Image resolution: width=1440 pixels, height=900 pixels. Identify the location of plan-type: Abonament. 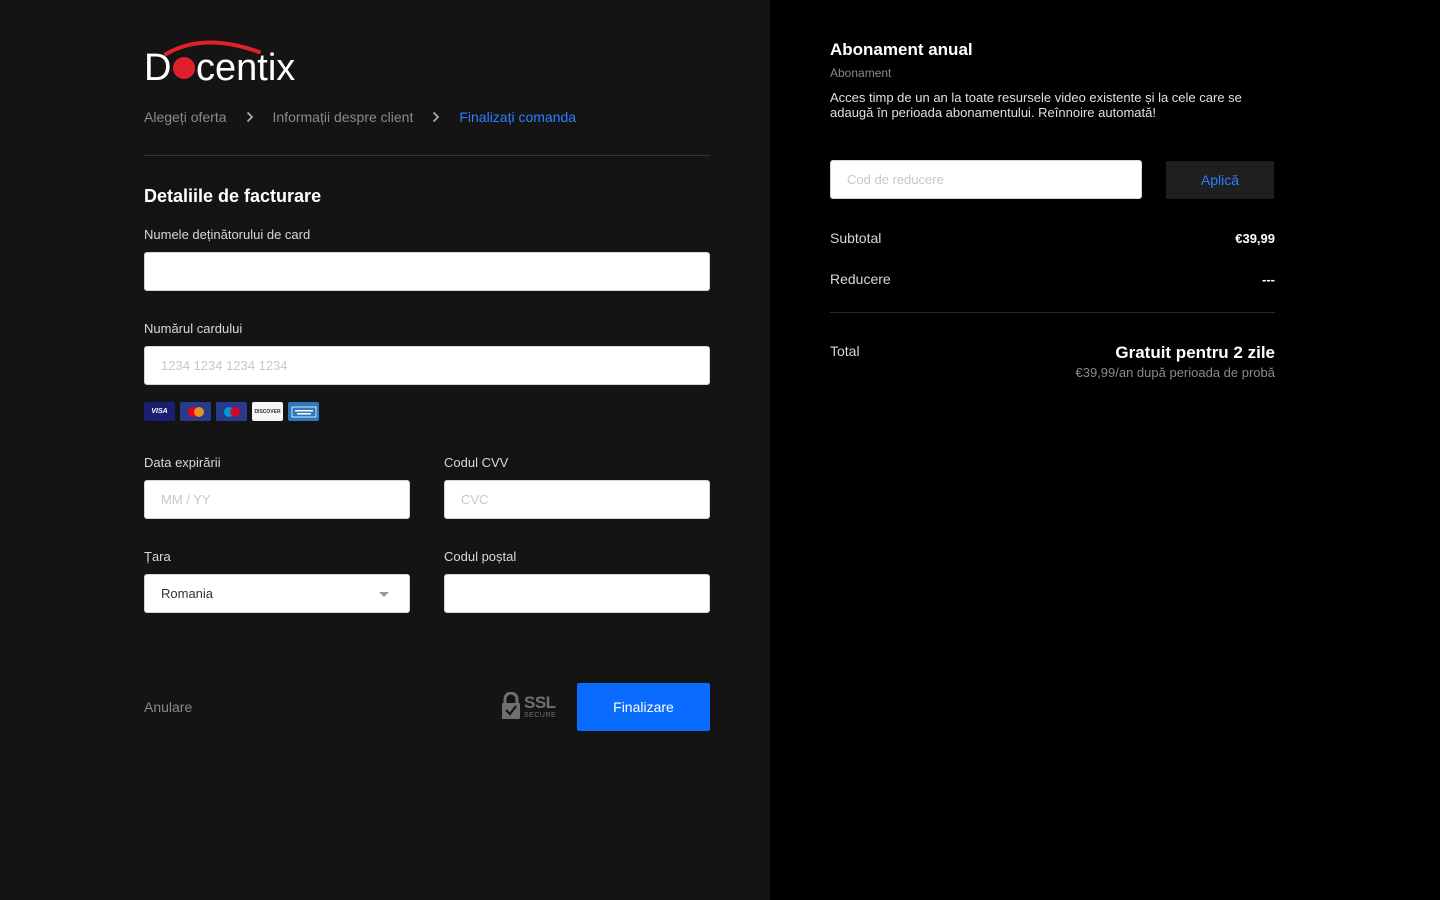
(861, 73).